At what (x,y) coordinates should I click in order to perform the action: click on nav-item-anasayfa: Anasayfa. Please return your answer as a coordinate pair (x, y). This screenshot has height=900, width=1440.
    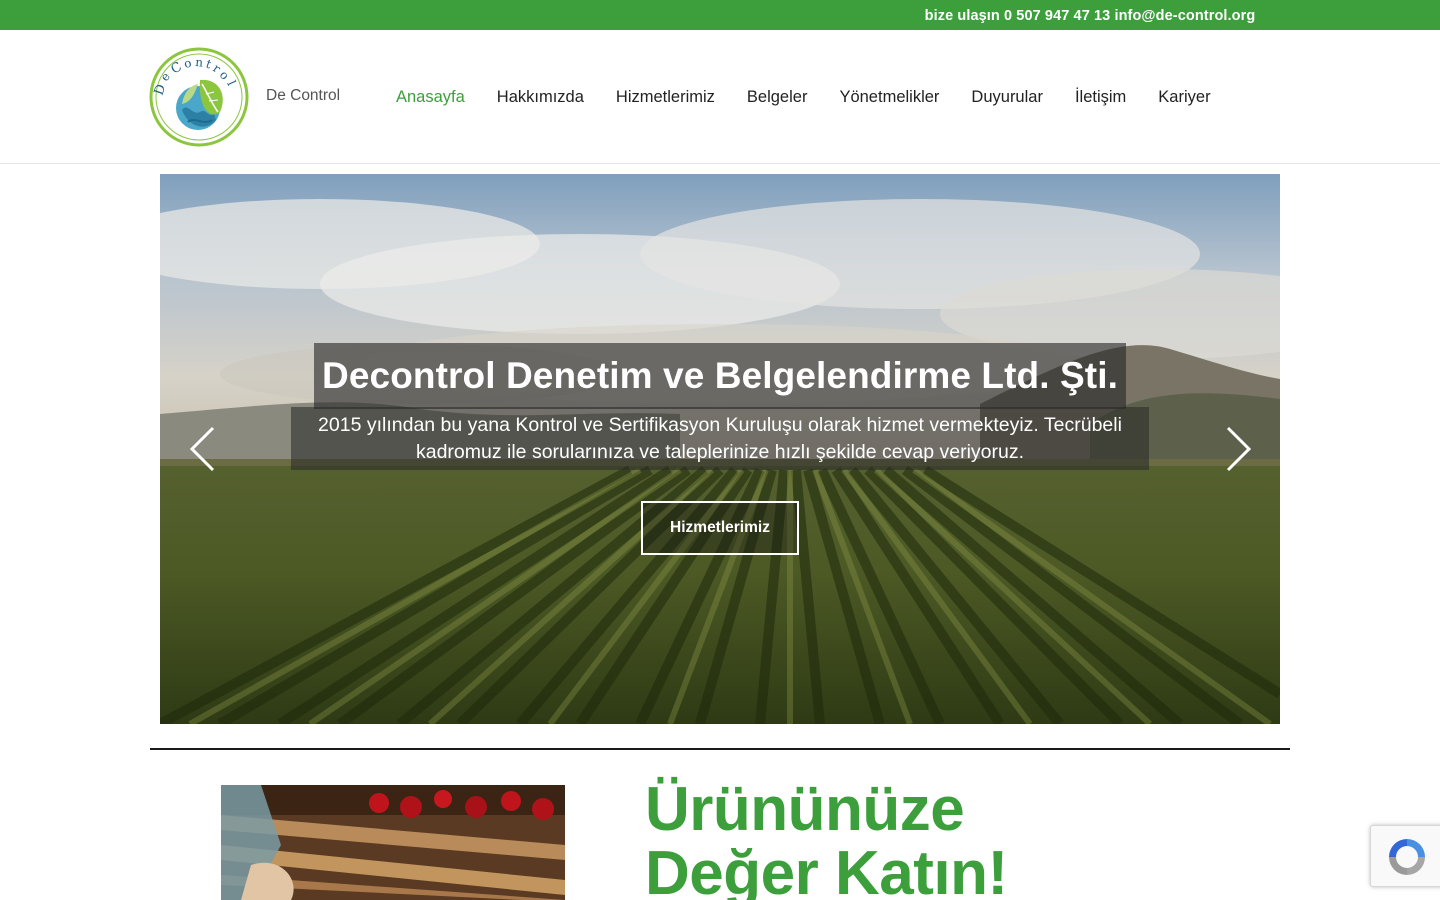
    Looking at the image, I should click on (430, 97).